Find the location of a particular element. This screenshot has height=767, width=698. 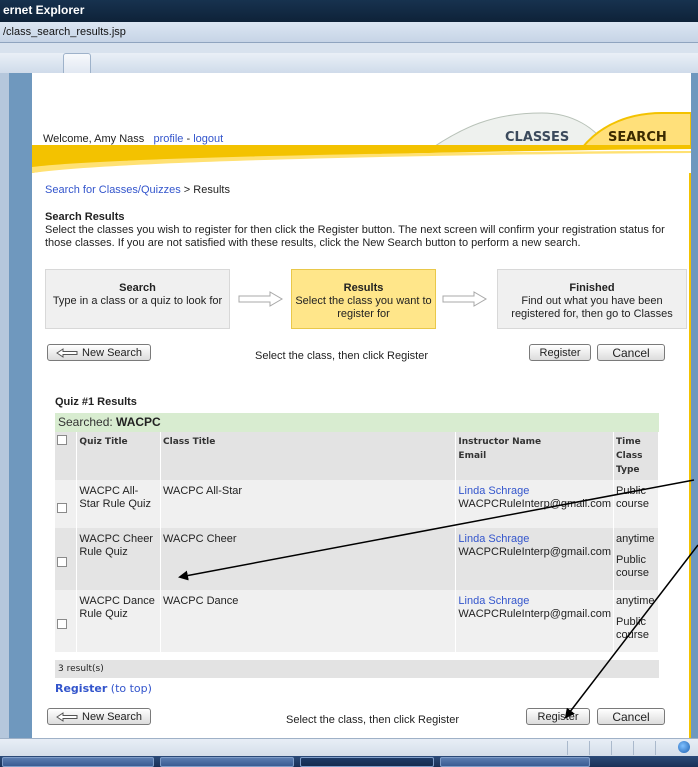

page-right-border is located at coordinates (690, 455).